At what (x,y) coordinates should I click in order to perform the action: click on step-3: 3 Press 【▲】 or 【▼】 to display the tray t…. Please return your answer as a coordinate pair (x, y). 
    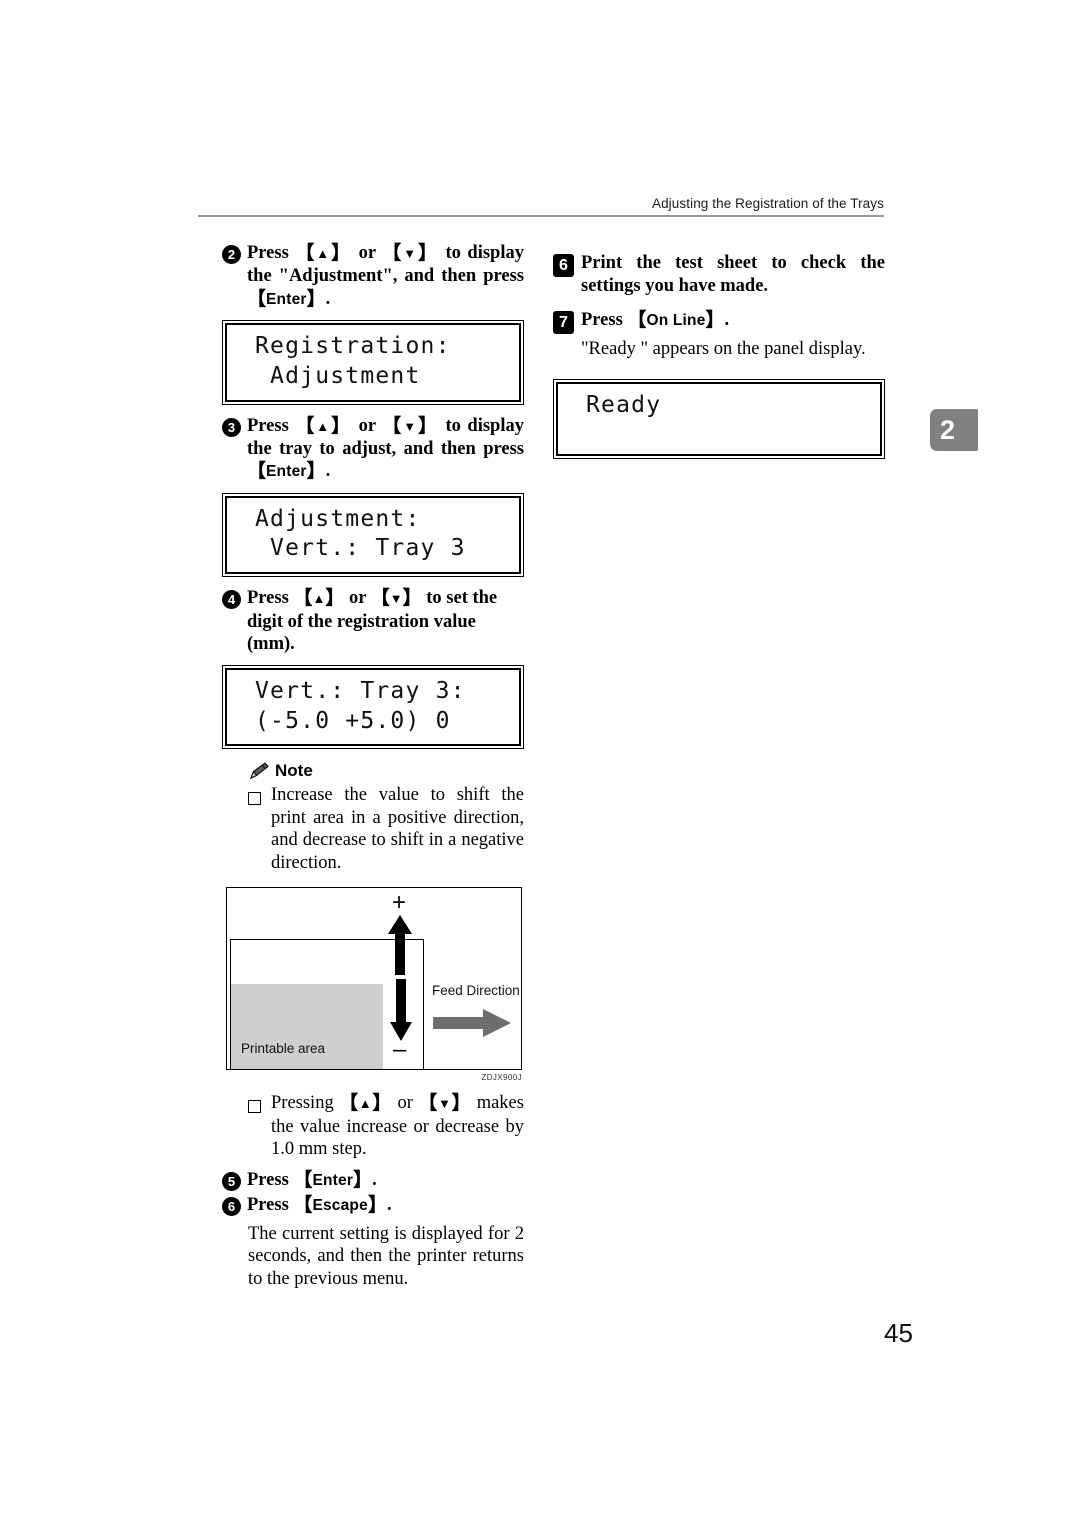
    Looking at the image, I should click on (373, 449).